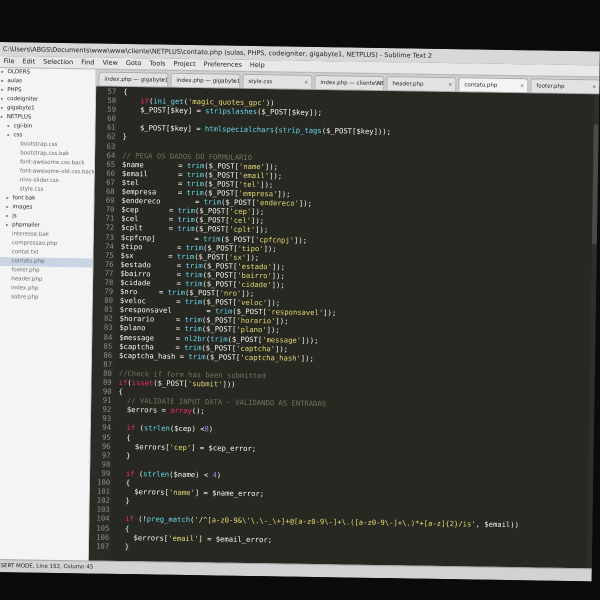 The image size is (600, 600). Describe the element at coordinates (109, 246) in the screenshot. I see `line-number: 74` at that location.